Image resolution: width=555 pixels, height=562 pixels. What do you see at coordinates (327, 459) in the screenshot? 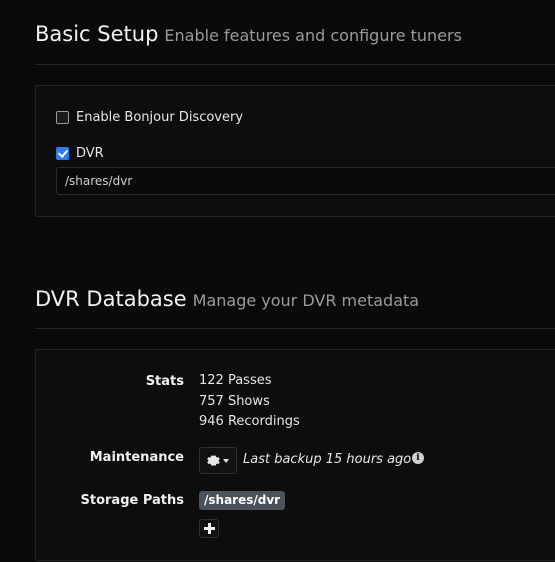
I see `last-backup-text: Last backup 15 hours ago` at bounding box center [327, 459].